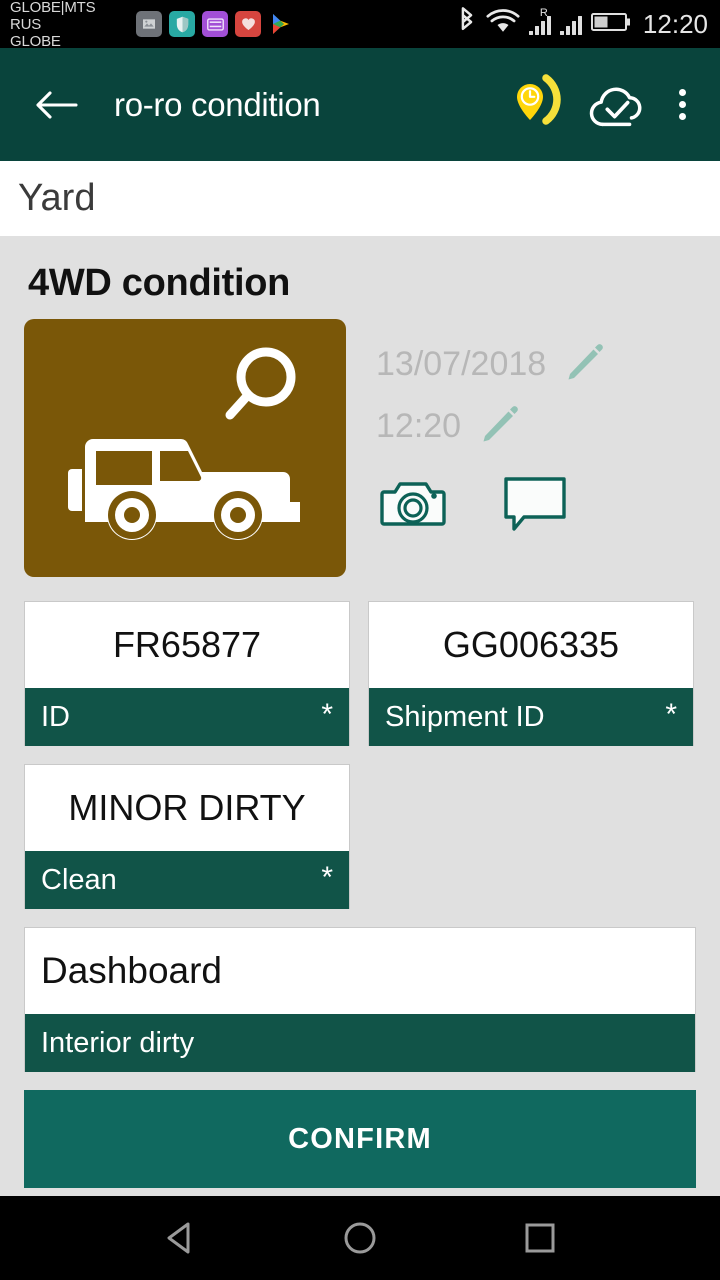  Describe the element at coordinates (499, 426) in the screenshot. I see `edit-time-pencil-icon` at that location.